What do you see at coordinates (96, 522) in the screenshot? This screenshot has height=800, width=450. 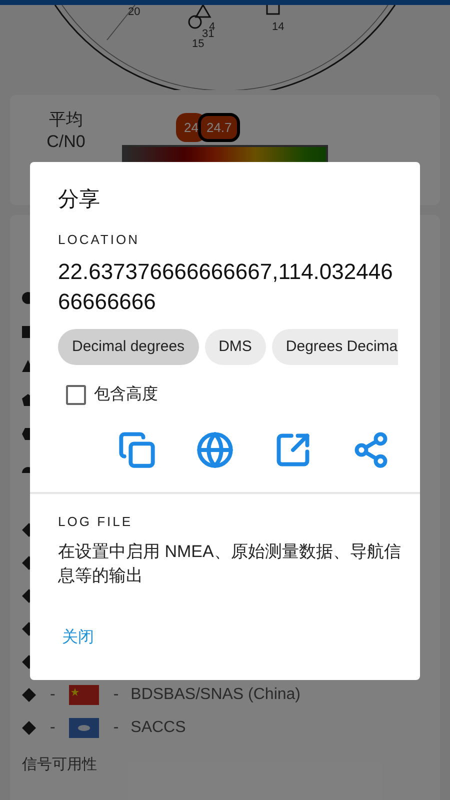 I see `section-label: LOG FILE` at bounding box center [96, 522].